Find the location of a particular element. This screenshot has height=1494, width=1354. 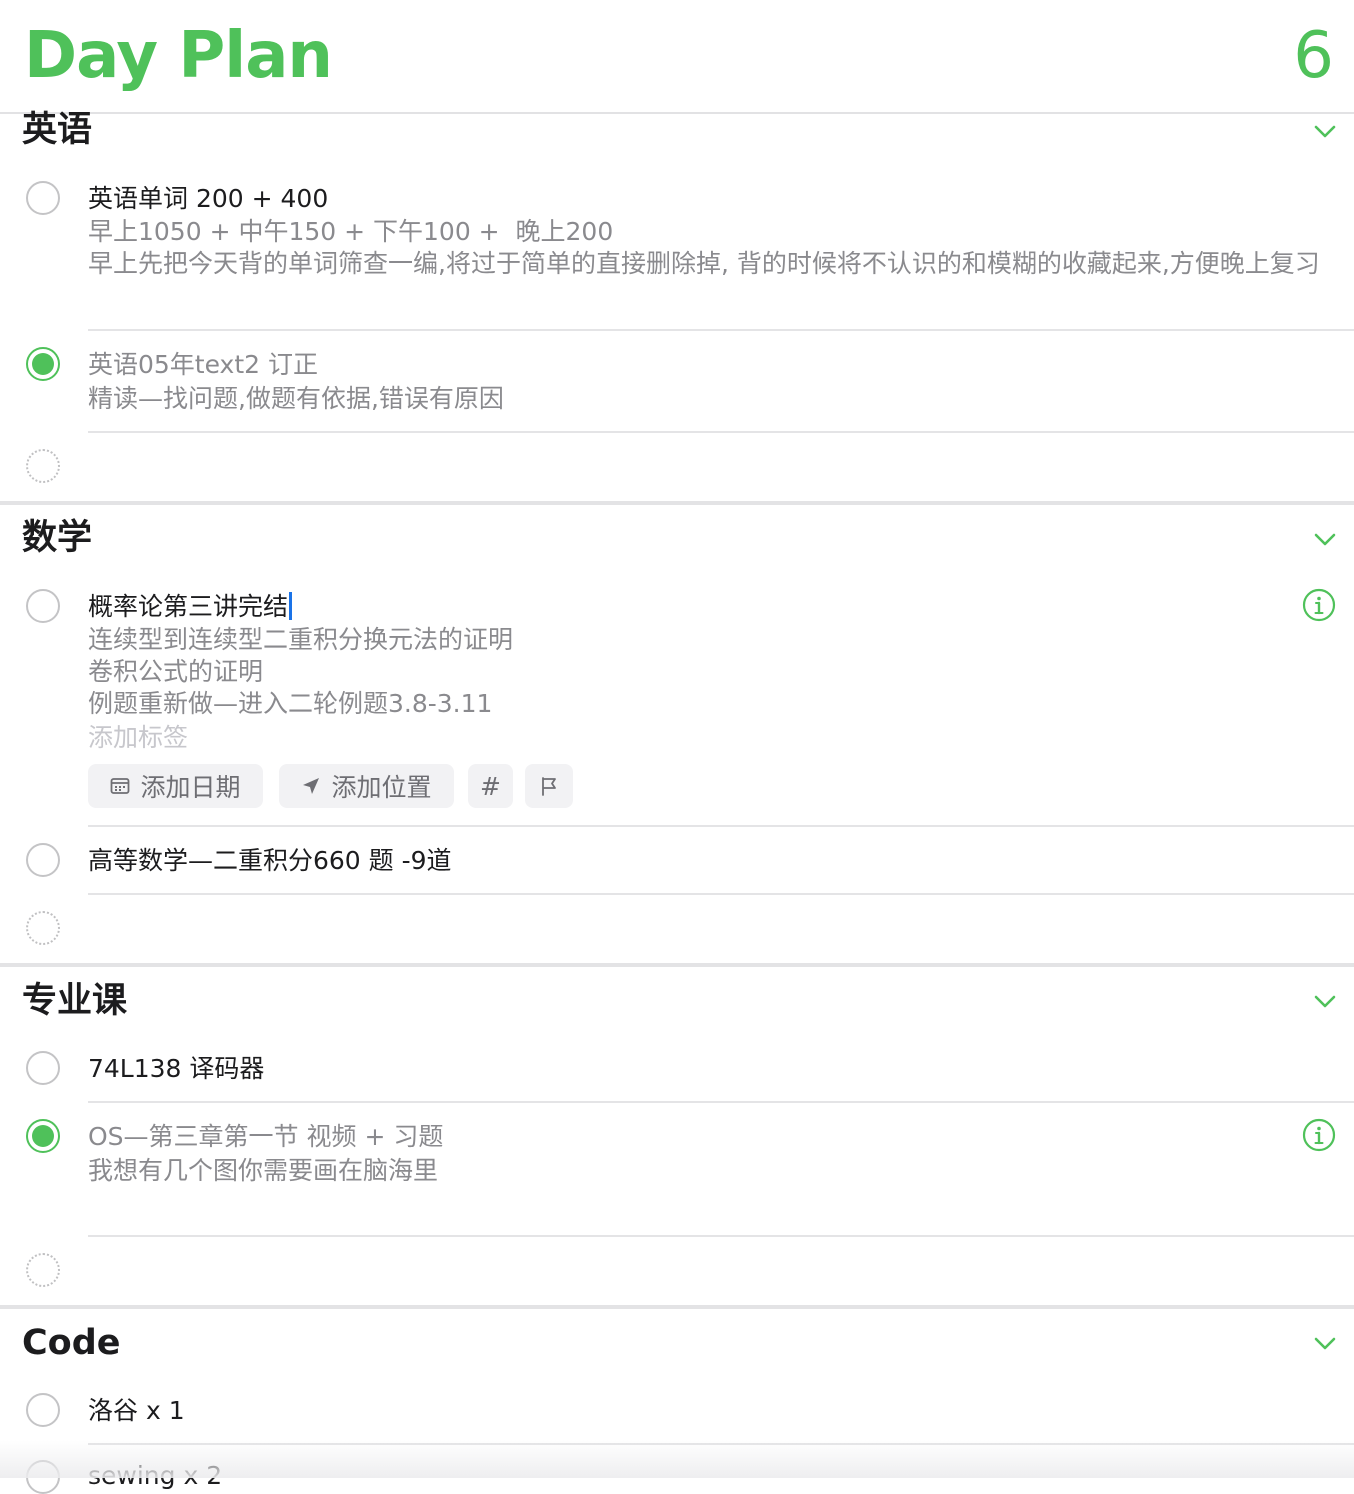

reminder-title: 洛谷 x 1 is located at coordinates (136, 1410).